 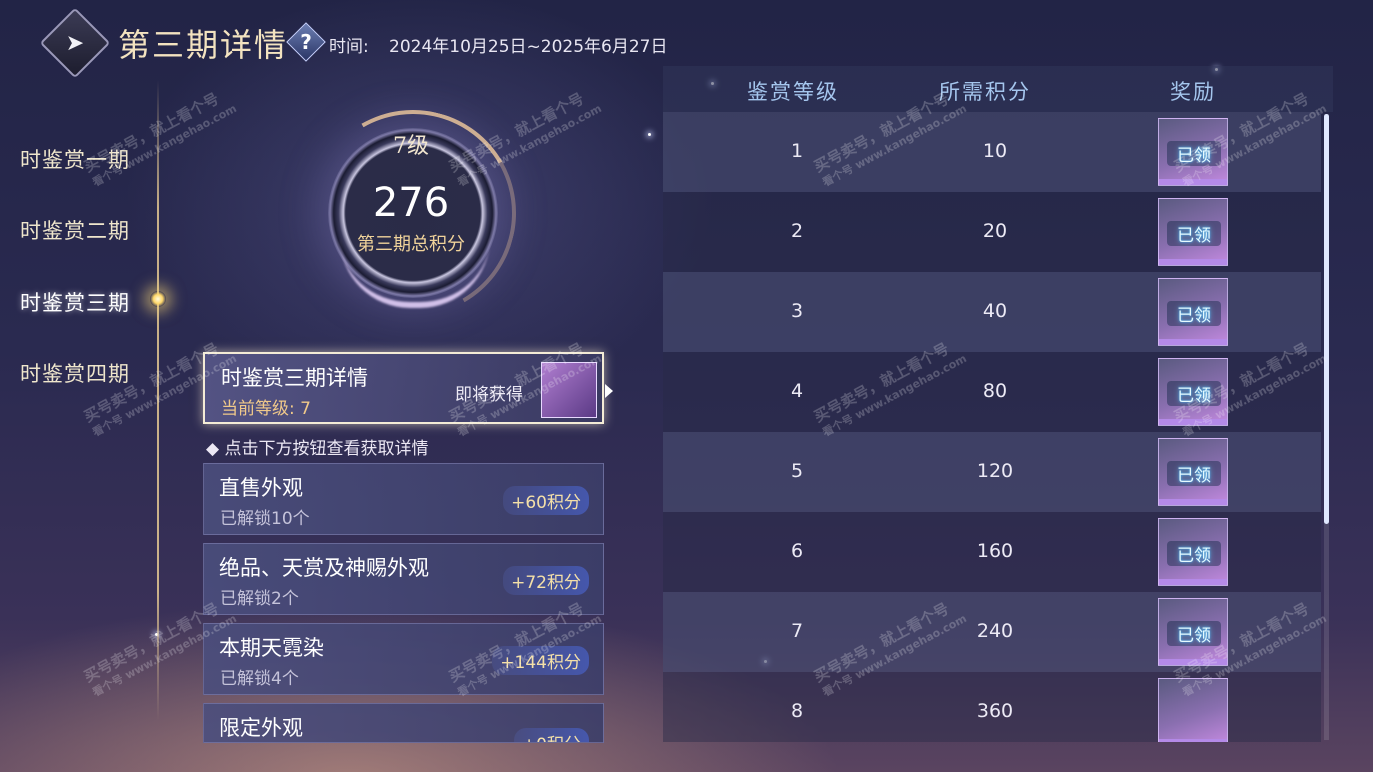 What do you see at coordinates (349, 47) in the screenshot?
I see `period-label: 时间:` at bounding box center [349, 47].